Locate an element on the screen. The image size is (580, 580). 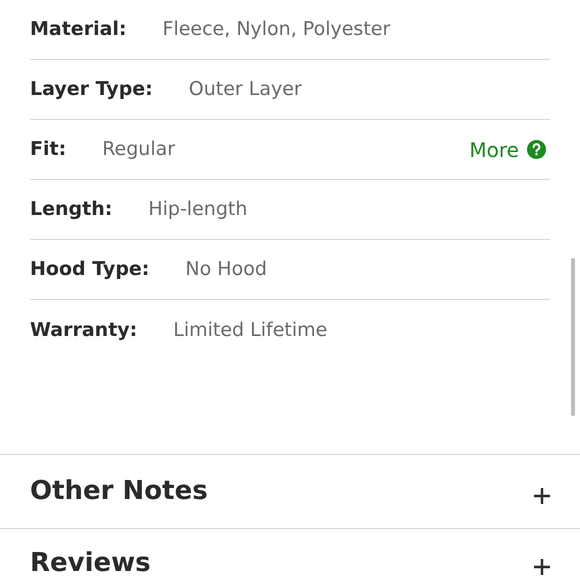
spec-label: Warranty: is located at coordinates (84, 330).